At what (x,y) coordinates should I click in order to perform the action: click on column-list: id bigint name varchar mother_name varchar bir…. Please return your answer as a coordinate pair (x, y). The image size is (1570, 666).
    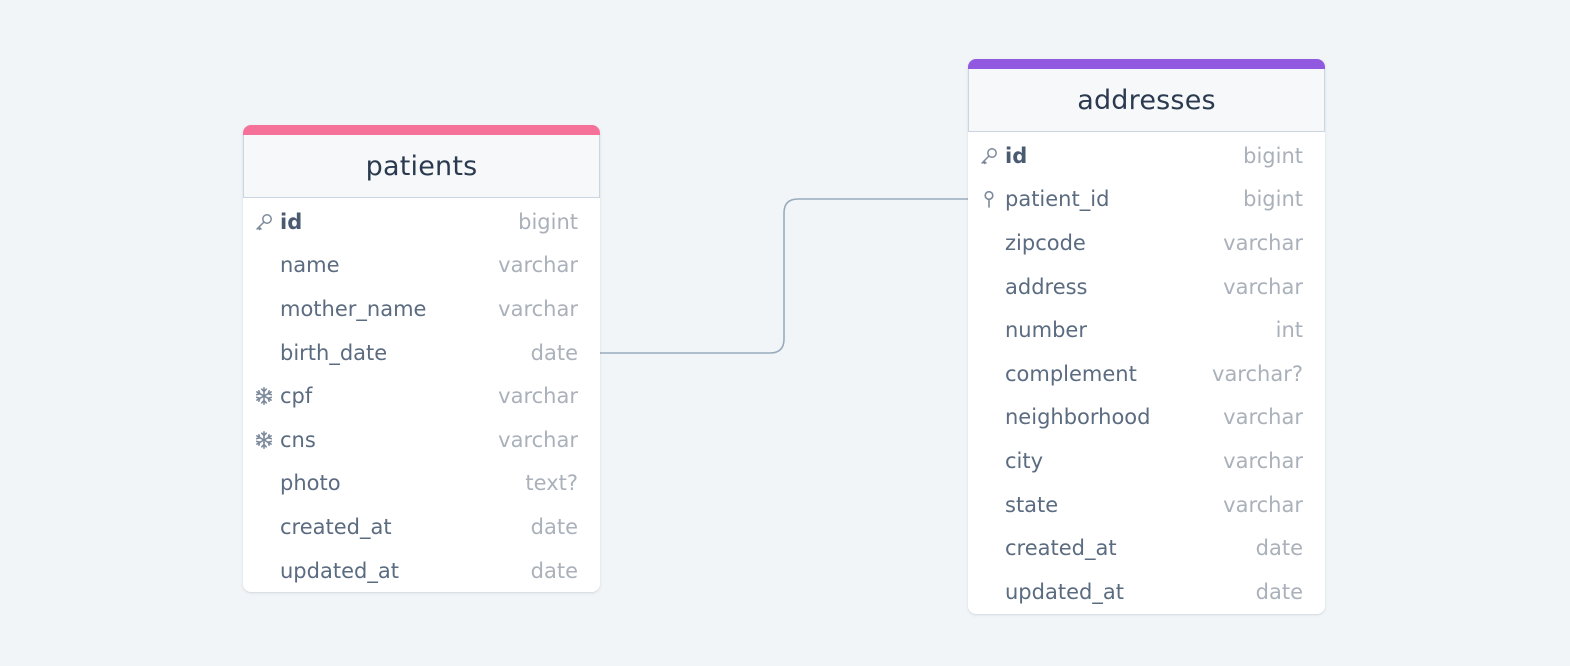
    Looking at the image, I should click on (421, 395).